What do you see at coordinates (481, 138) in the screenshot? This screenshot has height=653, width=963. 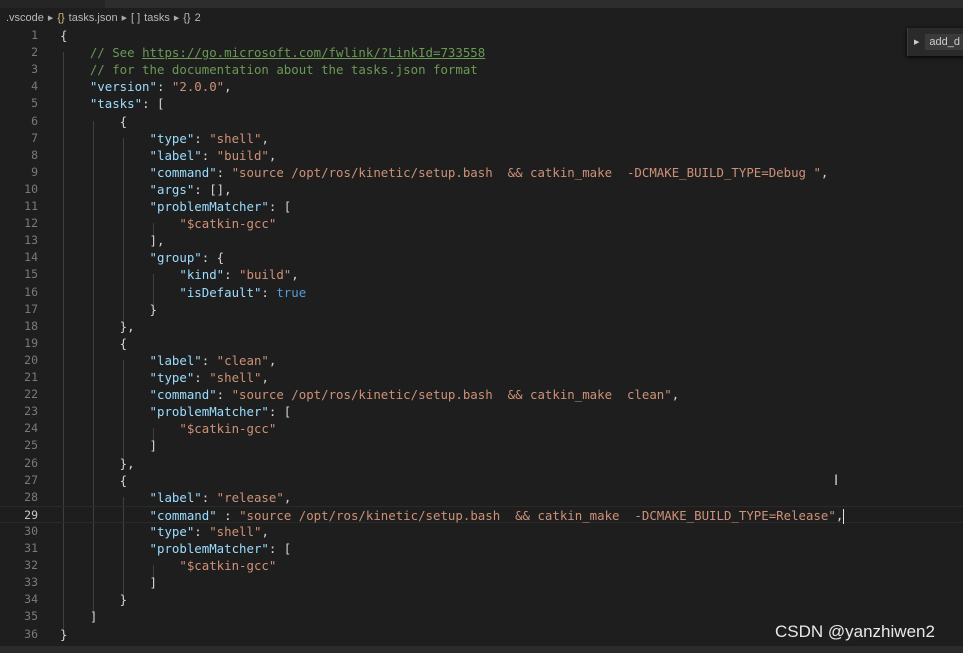 I see `code-line: 7 "type": "shell",` at bounding box center [481, 138].